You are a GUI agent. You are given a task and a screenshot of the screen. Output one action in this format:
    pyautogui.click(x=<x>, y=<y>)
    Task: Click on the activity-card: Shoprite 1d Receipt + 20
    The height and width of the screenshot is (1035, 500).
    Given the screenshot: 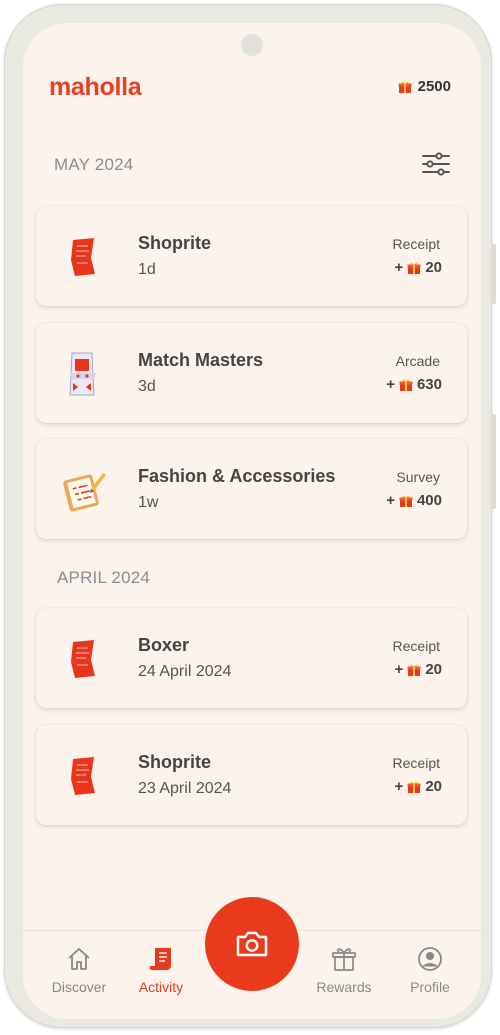 What is the action you would take?
    pyautogui.click(x=251, y=256)
    